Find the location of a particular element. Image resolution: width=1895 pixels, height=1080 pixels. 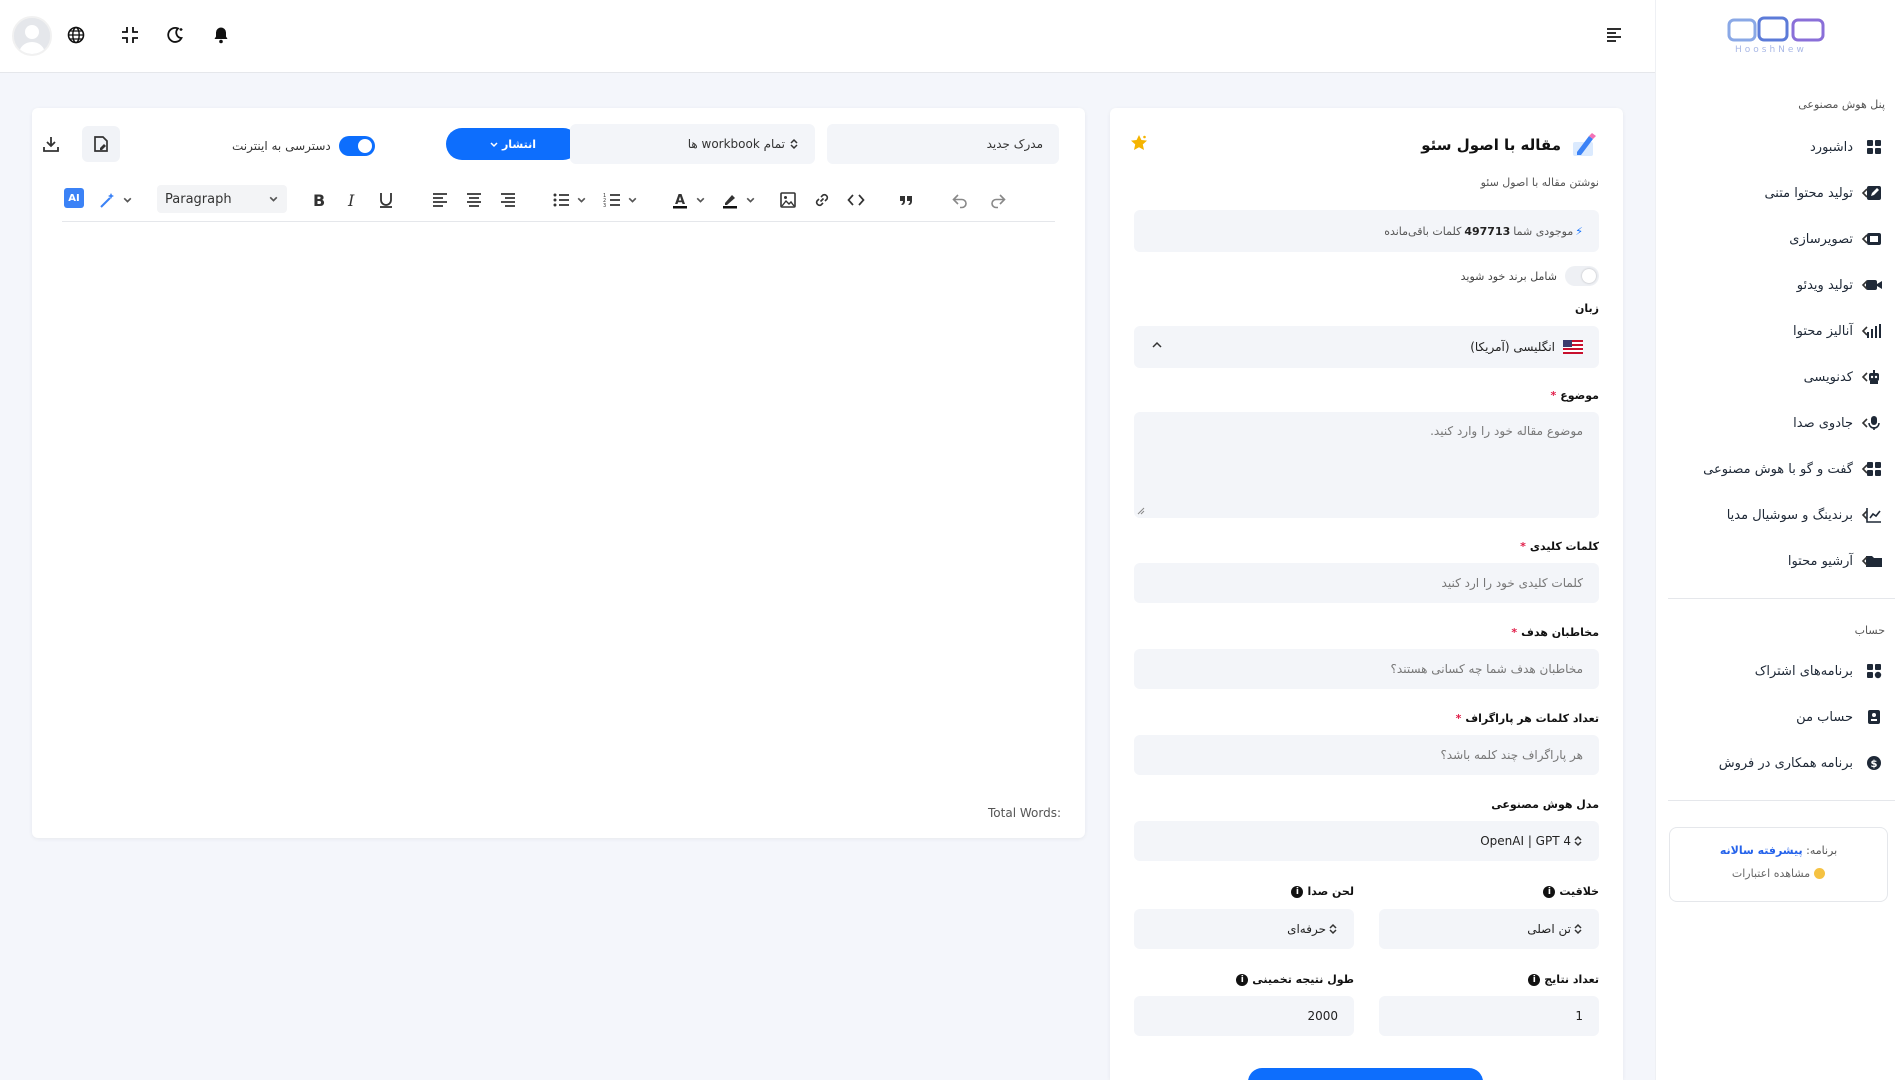

save-file-icon is located at coordinates (101, 144).